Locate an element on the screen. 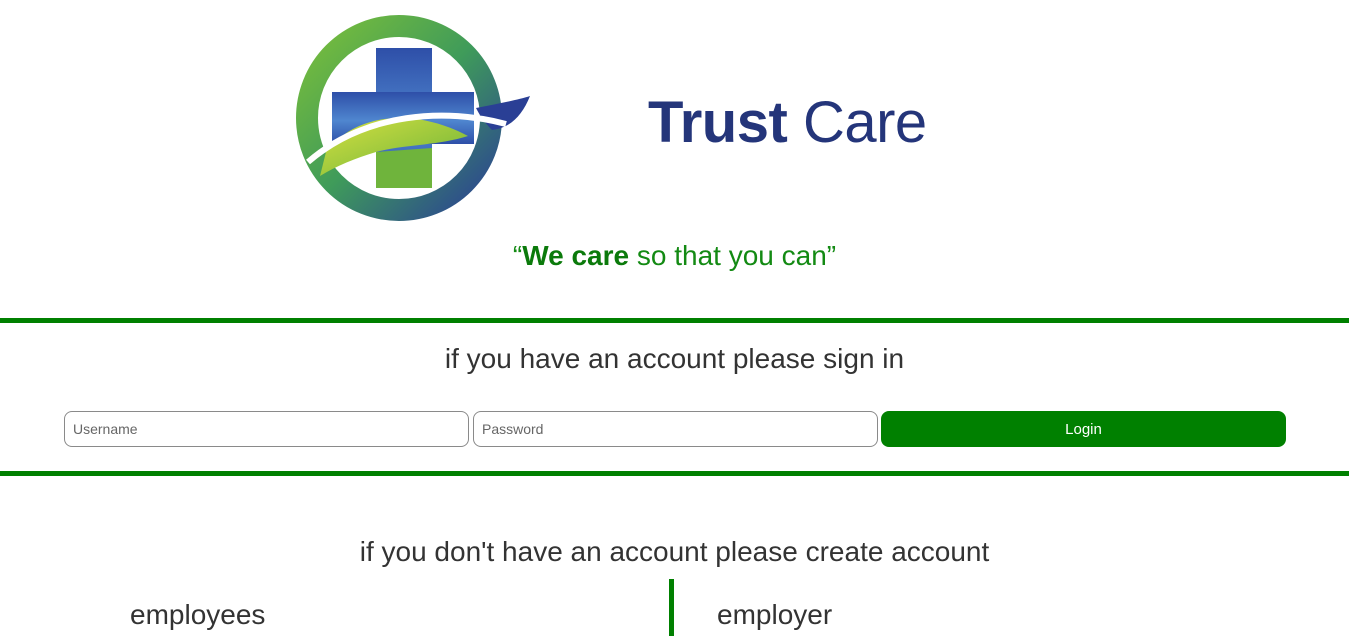 The image size is (1349, 636). column-divider is located at coordinates (671, 607).